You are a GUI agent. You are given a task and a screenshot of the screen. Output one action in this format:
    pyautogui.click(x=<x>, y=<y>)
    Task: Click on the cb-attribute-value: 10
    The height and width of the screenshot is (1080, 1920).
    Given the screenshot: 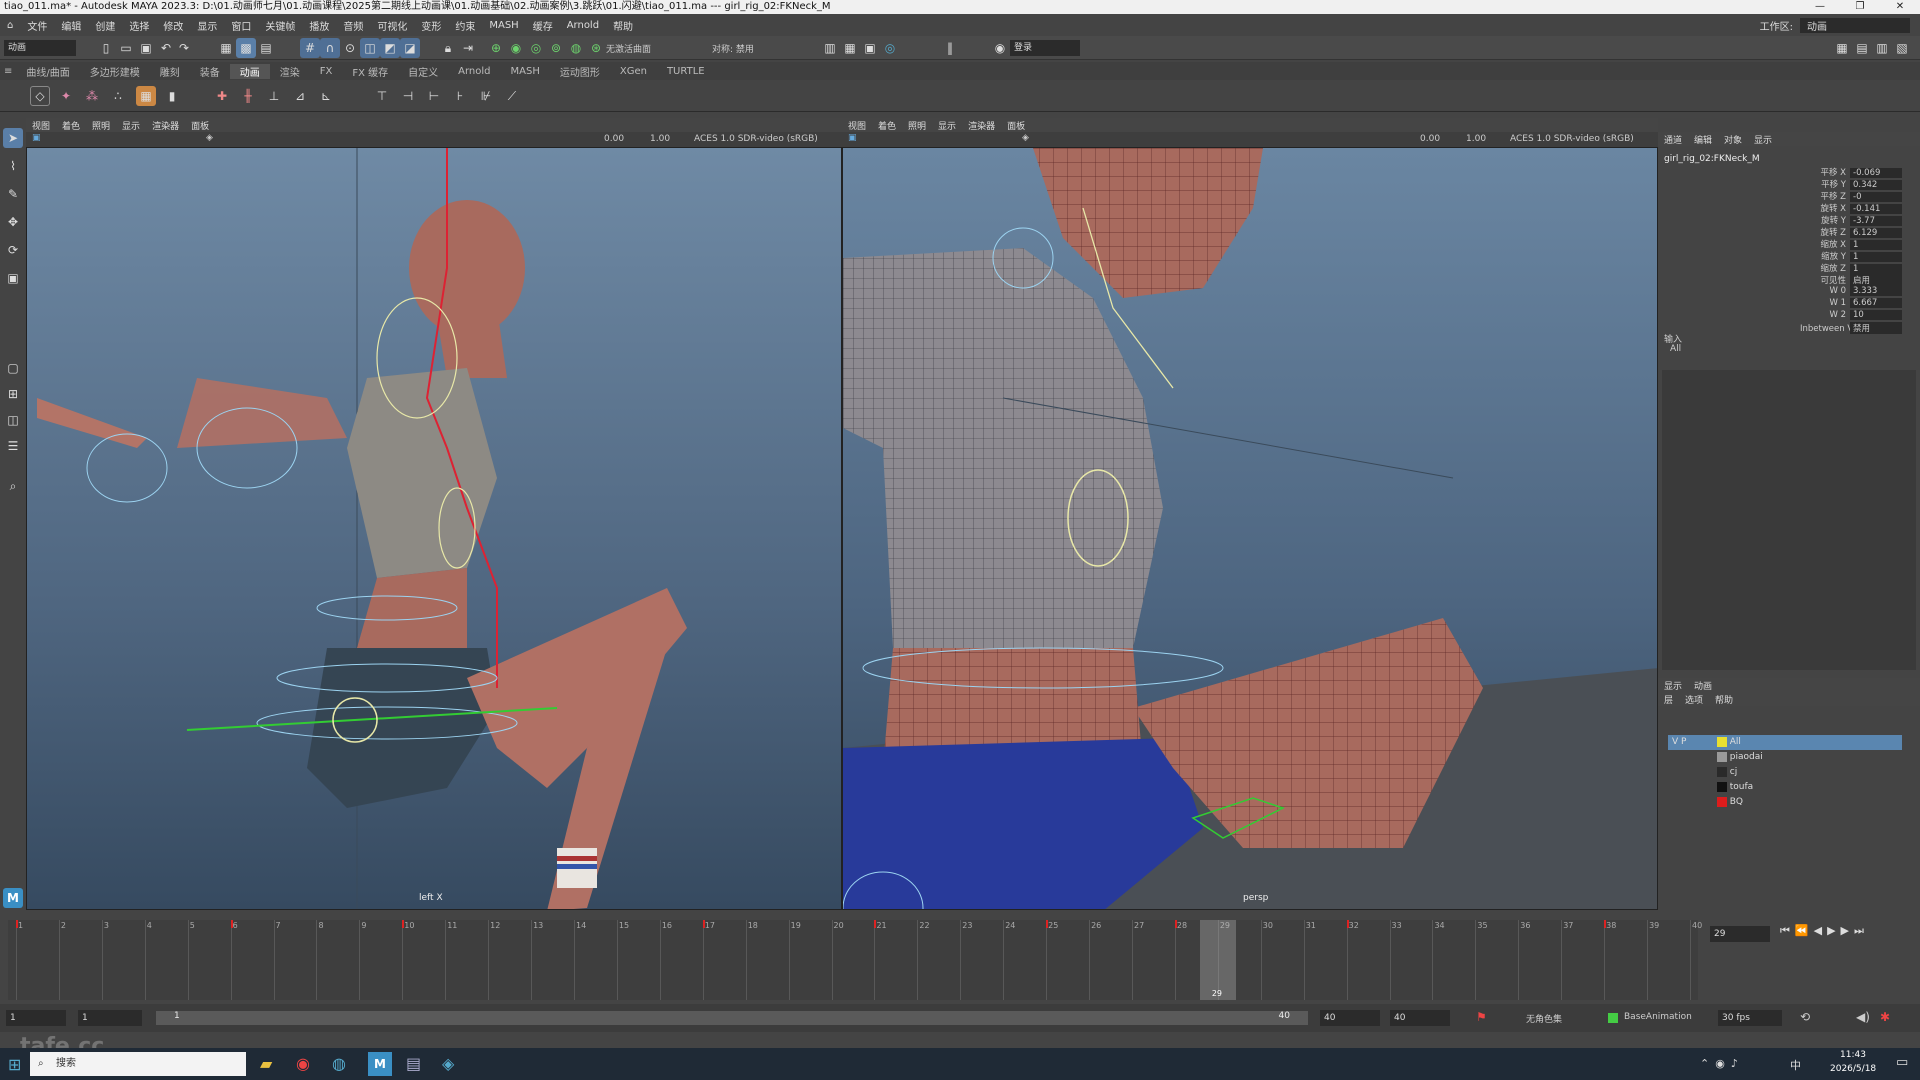 What is the action you would take?
    pyautogui.click(x=1876, y=315)
    